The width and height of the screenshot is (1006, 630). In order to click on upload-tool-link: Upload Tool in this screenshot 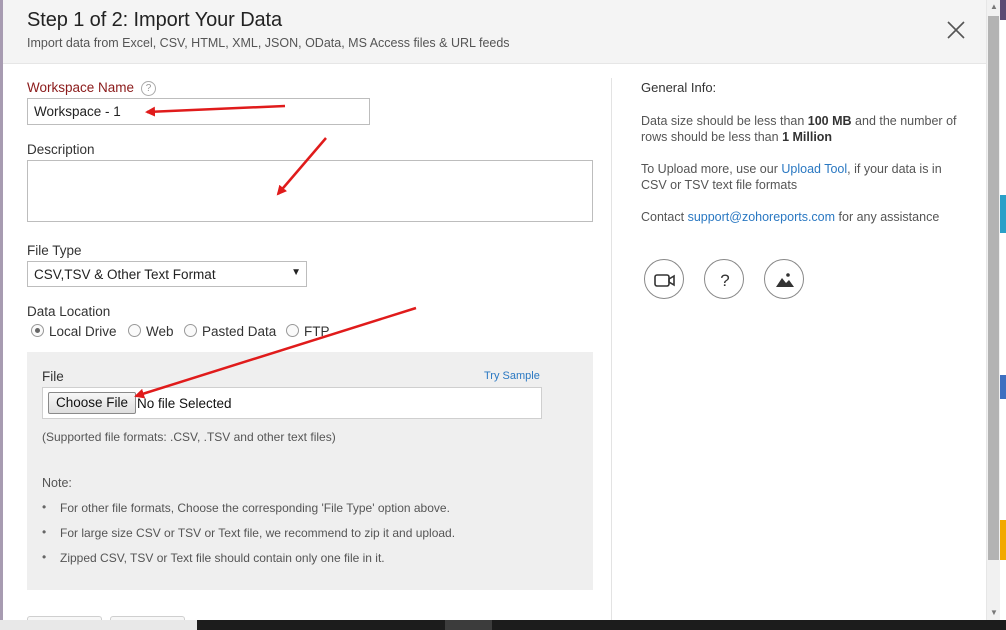, I will do `click(814, 169)`.